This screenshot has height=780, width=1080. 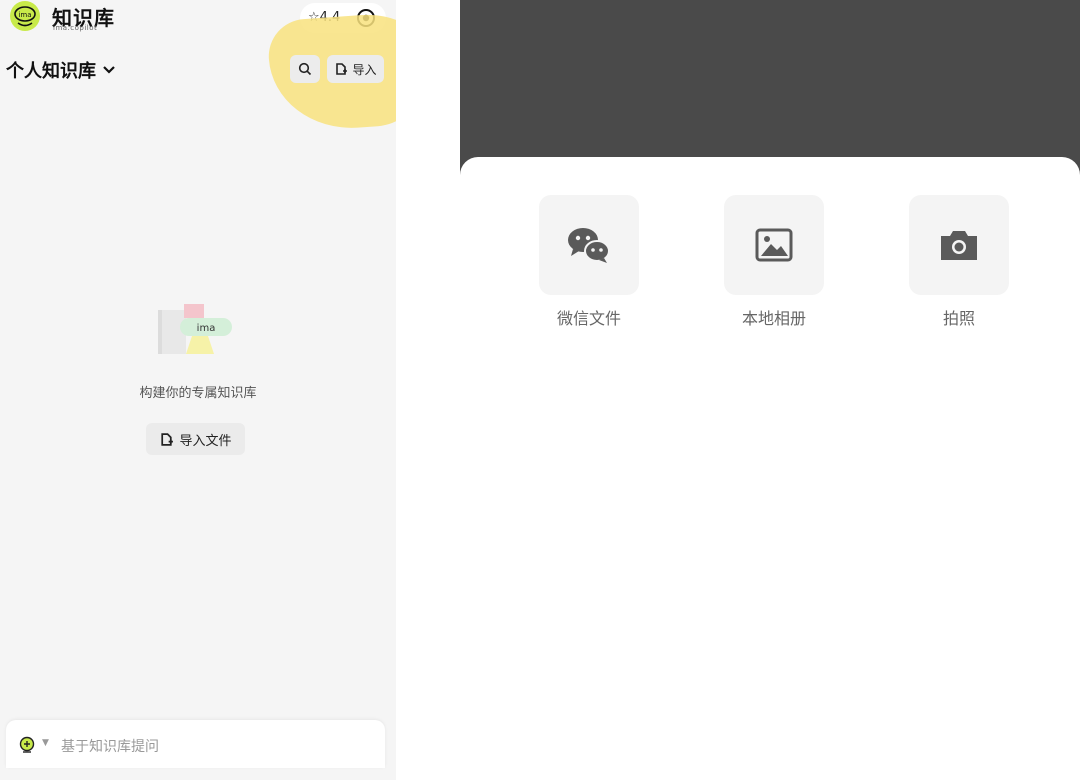 What do you see at coordinates (195, 744) in the screenshot?
I see `ask-input-bar: ▼ 基于知识库提问` at bounding box center [195, 744].